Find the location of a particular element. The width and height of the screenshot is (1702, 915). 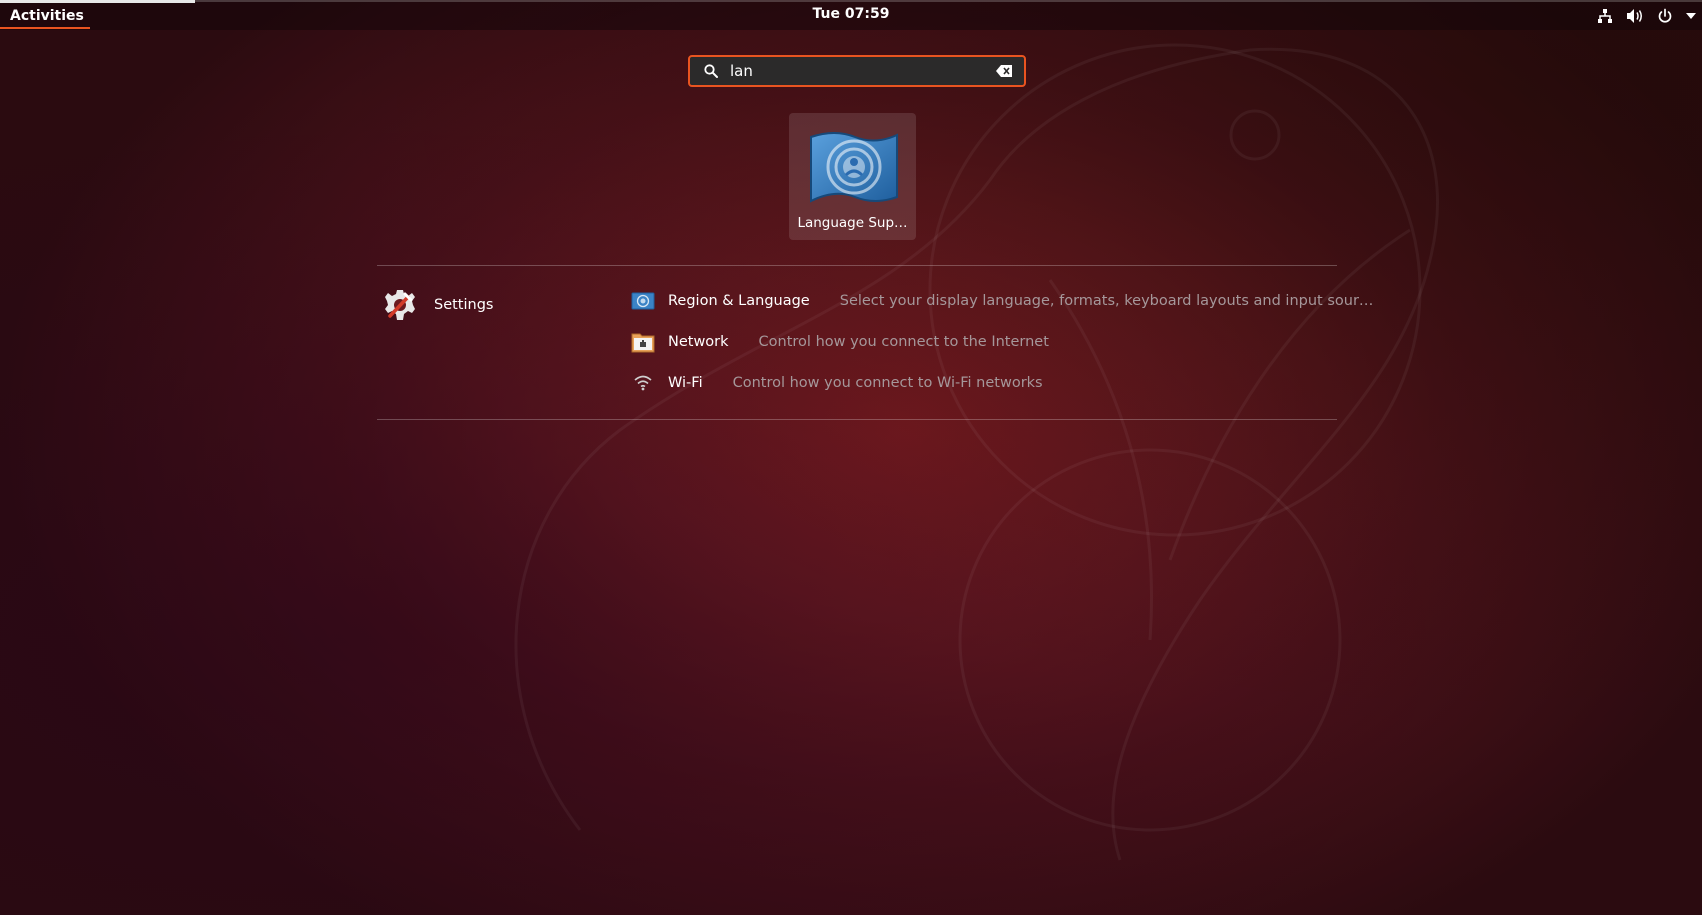

wifi-icon is located at coordinates (643, 383).